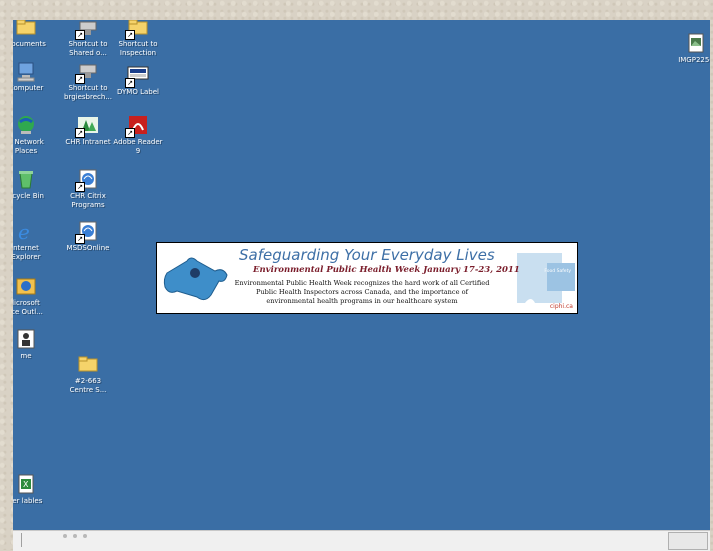  What do you see at coordinates (27, 257) in the screenshot?
I see `icon-label: Explorer` at bounding box center [27, 257].